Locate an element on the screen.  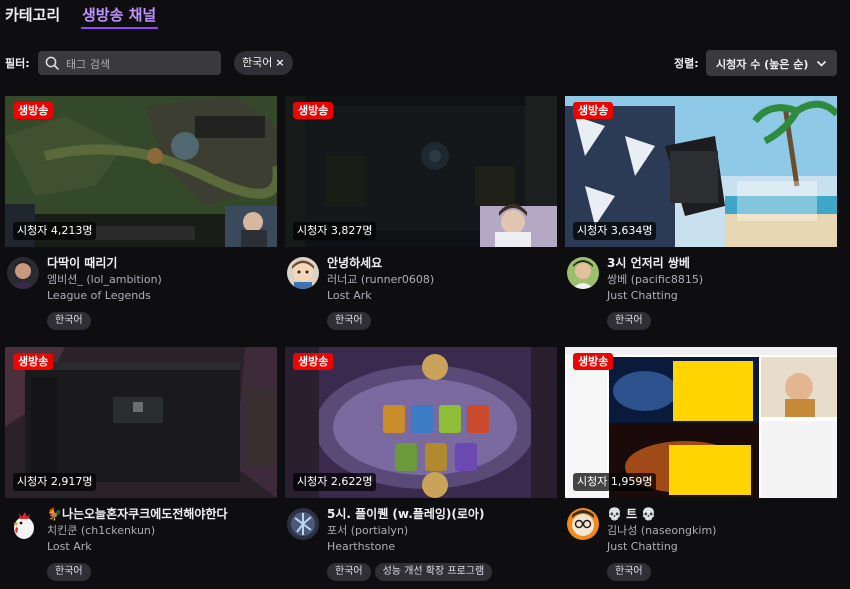
channel-name: 김나성 (naseongkim) is located at coordinates (721, 530).